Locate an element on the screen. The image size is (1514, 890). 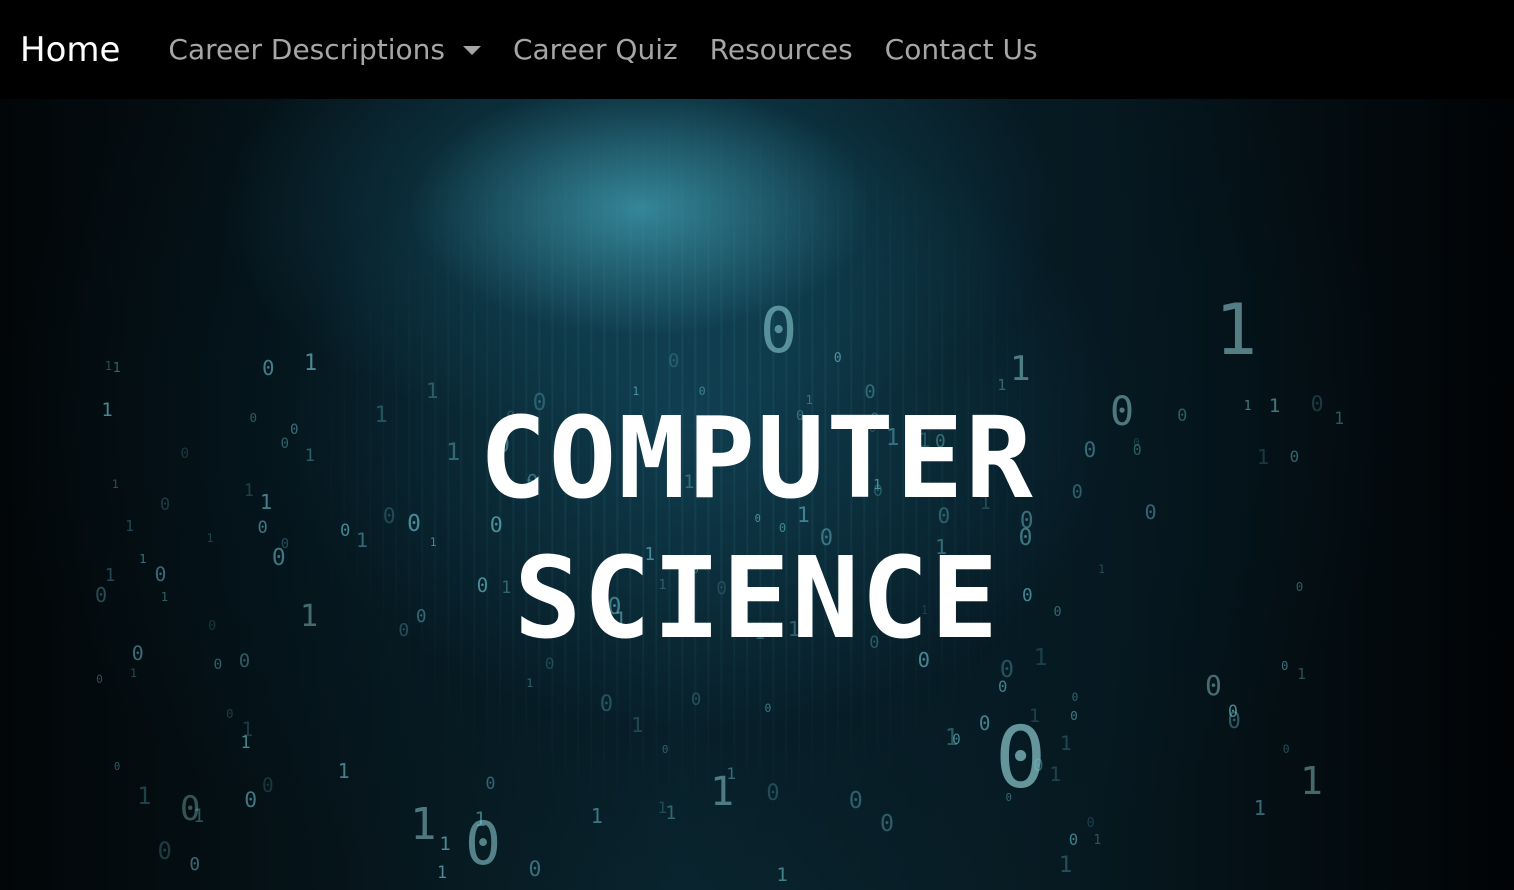
caret-down-icon is located at coordinates (471, 50).